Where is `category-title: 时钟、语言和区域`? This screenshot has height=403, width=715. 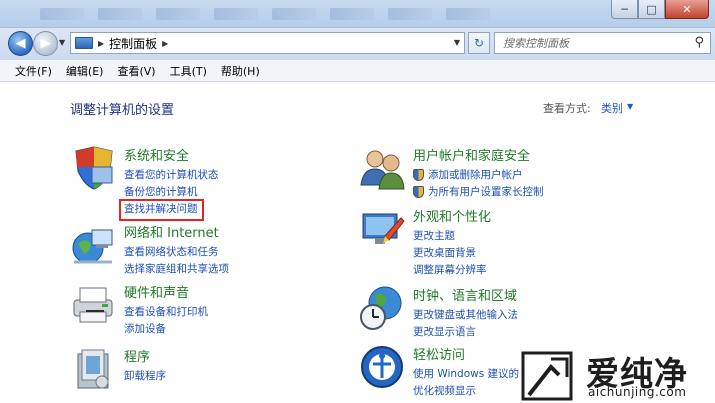 category-title: 时钟、语言和区域 is located at coordinates (465, 294).